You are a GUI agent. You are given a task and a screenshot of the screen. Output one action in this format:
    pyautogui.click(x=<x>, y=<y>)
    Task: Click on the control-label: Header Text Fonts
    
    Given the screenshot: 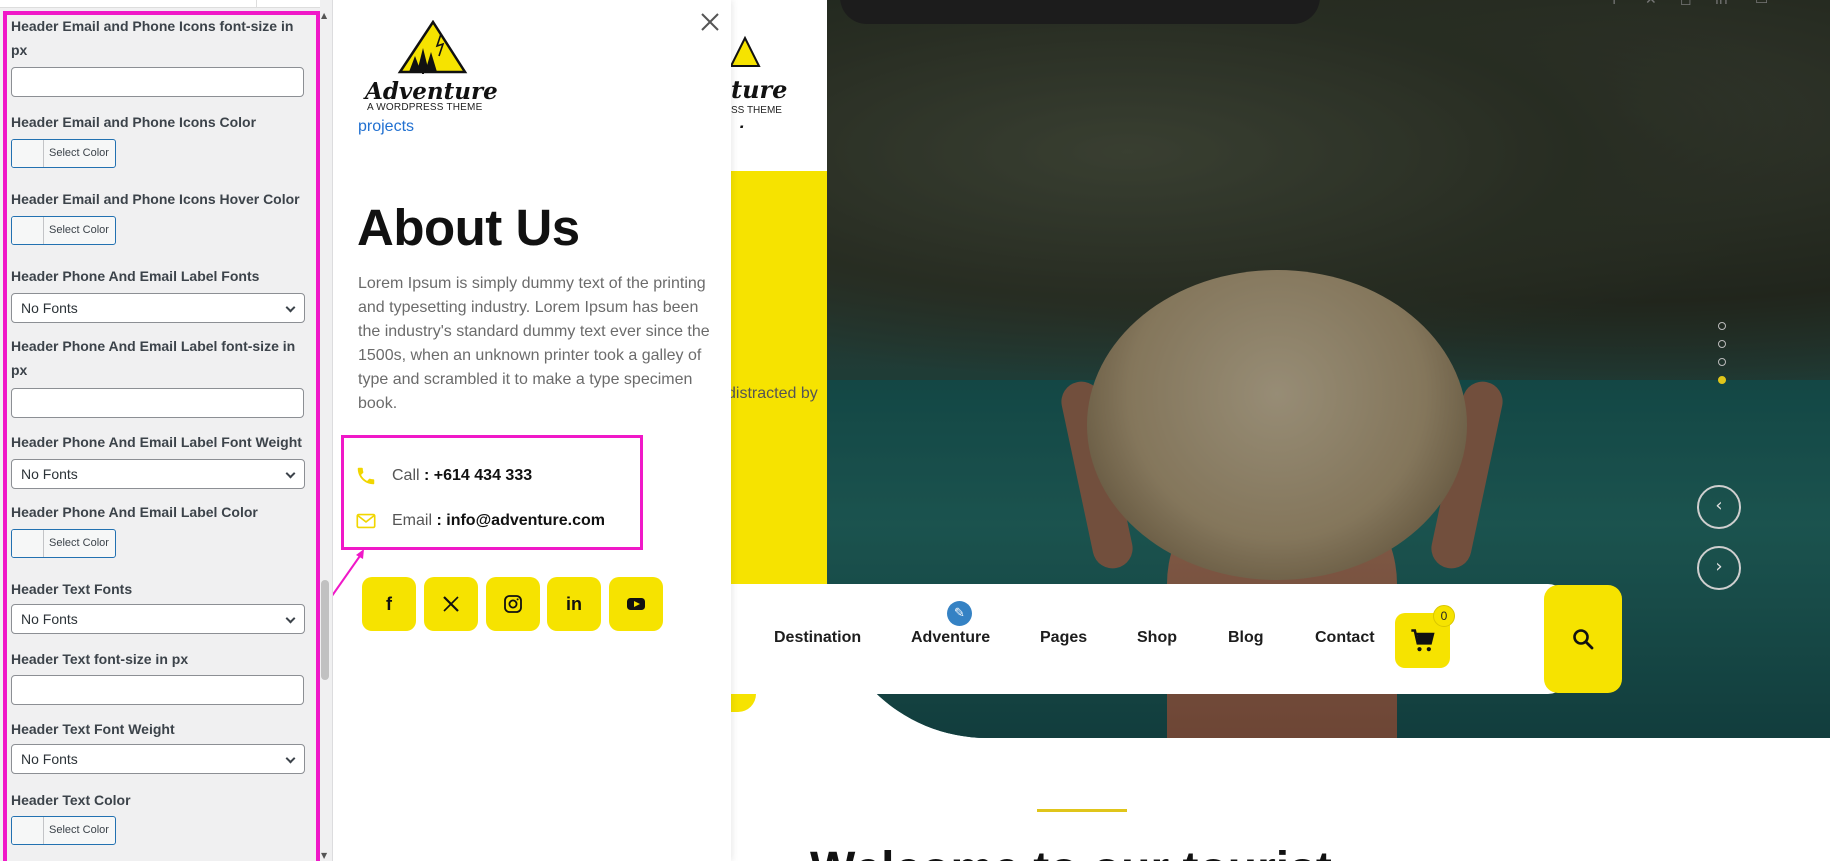 What is the action you would take?
    pyautogui.click(x=72, y=589)
    